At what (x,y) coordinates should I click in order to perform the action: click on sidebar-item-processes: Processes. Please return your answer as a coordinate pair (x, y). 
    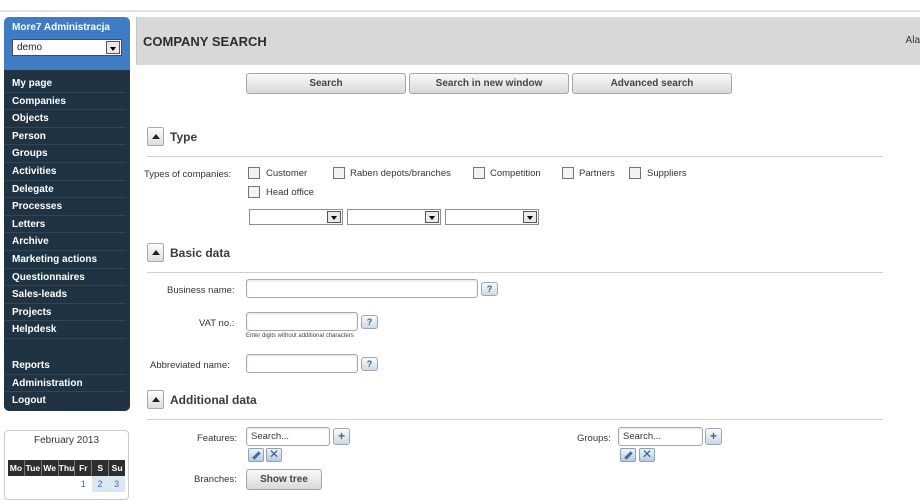
    Looking at the image, I should click on (65, 207).